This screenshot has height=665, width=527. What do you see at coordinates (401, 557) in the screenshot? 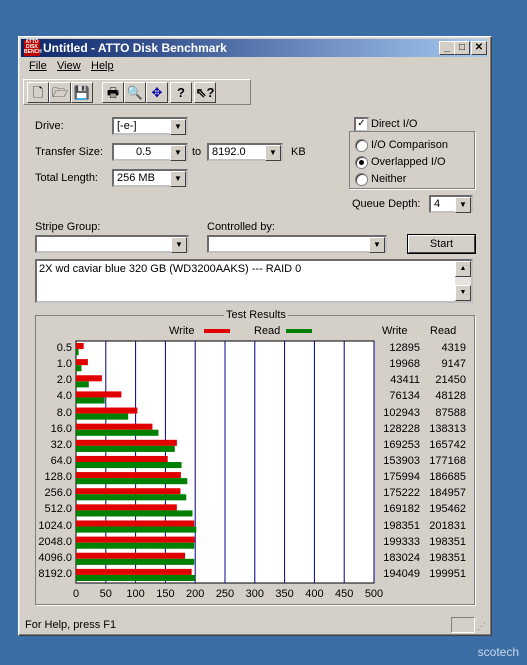
I see `write-value-cell: 183024` at bounding box center [401, 557].